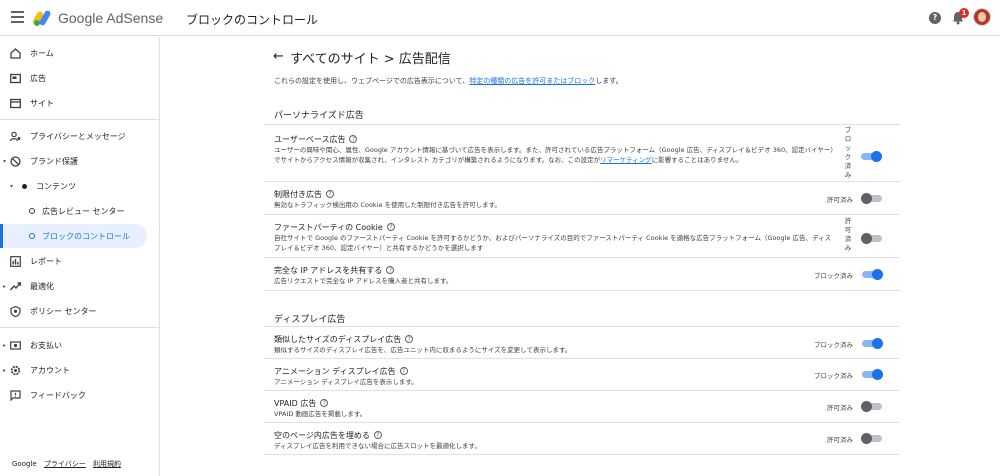  What do you see at coordinates (15, 370) in the screenshot?
I see `gear-icon` at bounding box center [15, 370].